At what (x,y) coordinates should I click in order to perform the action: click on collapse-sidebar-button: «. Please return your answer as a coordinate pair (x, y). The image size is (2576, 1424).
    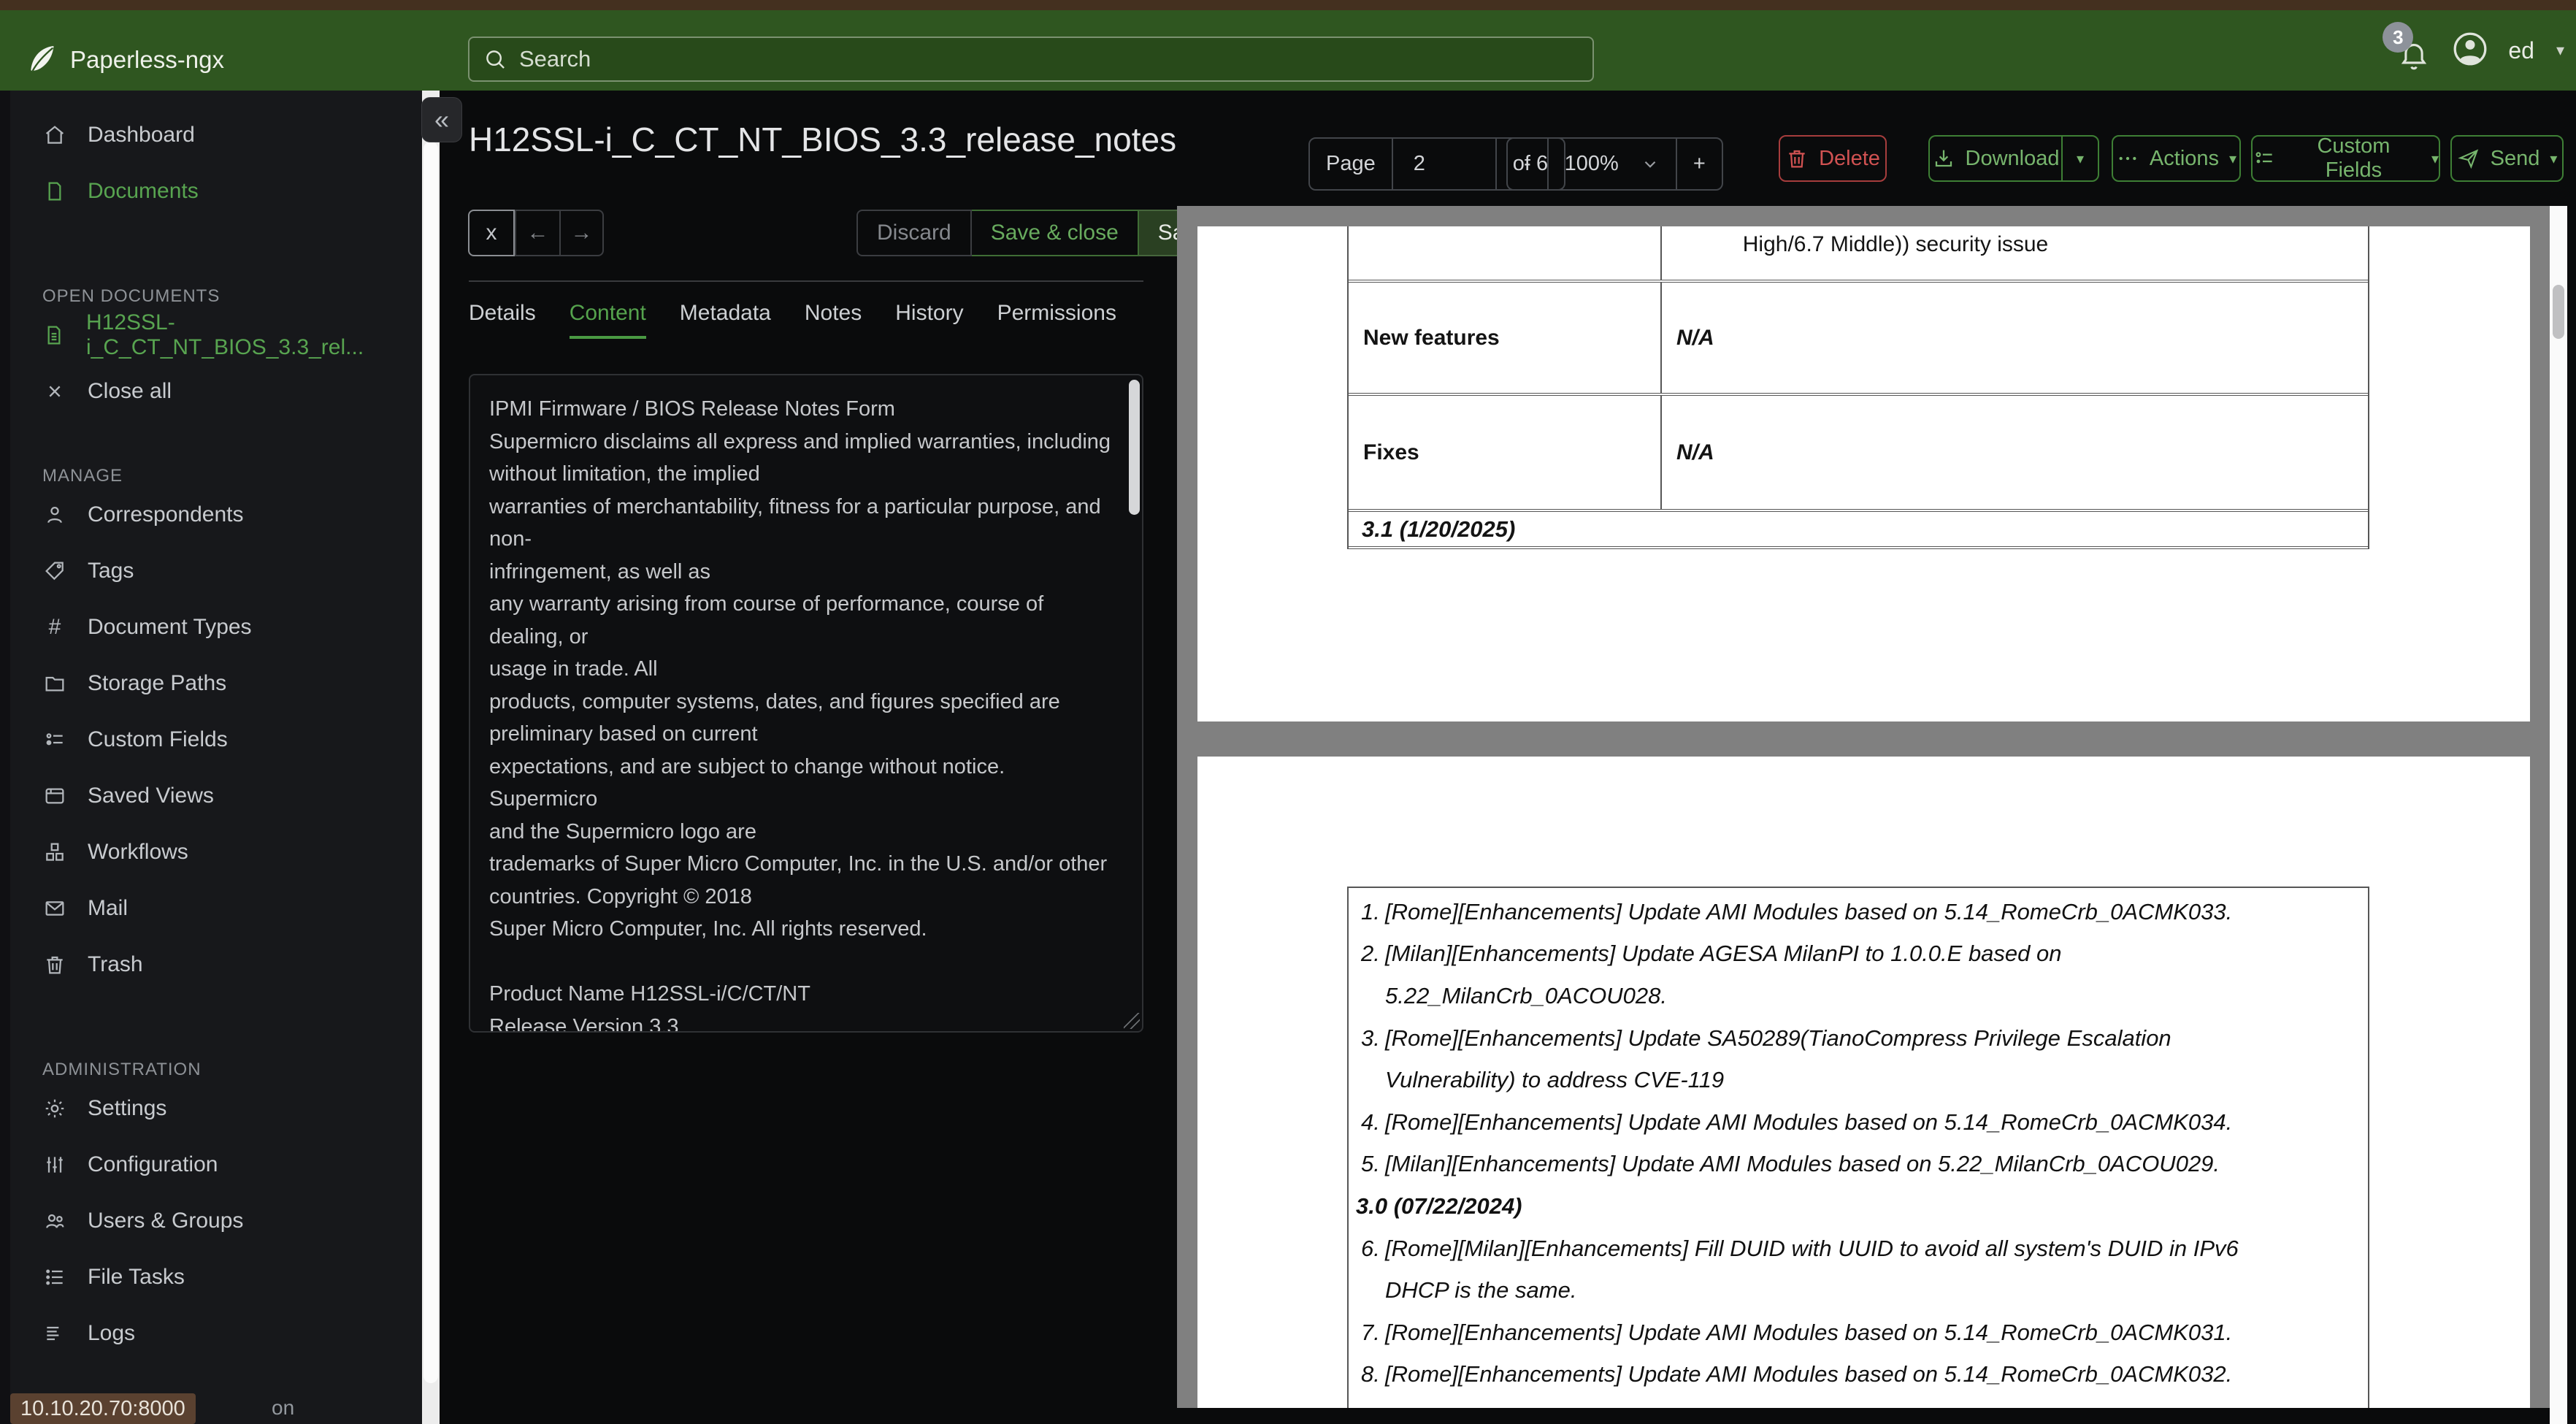
    Looking at the image, I should click on (441, 120).